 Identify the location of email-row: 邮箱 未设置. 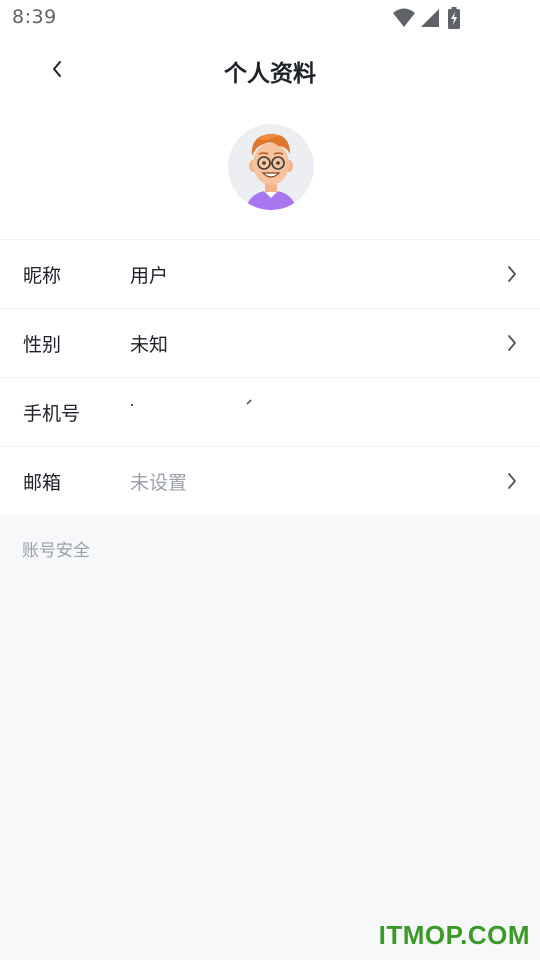
(270, 480).